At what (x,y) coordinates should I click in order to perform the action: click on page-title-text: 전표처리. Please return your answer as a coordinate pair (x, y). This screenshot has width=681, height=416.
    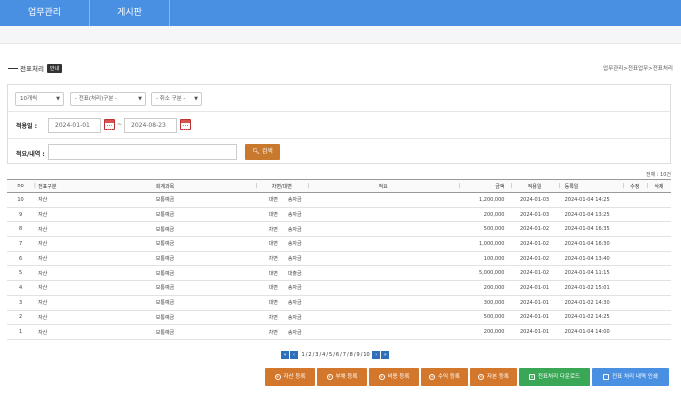
    Looking at the image, I should click on (32, 69).